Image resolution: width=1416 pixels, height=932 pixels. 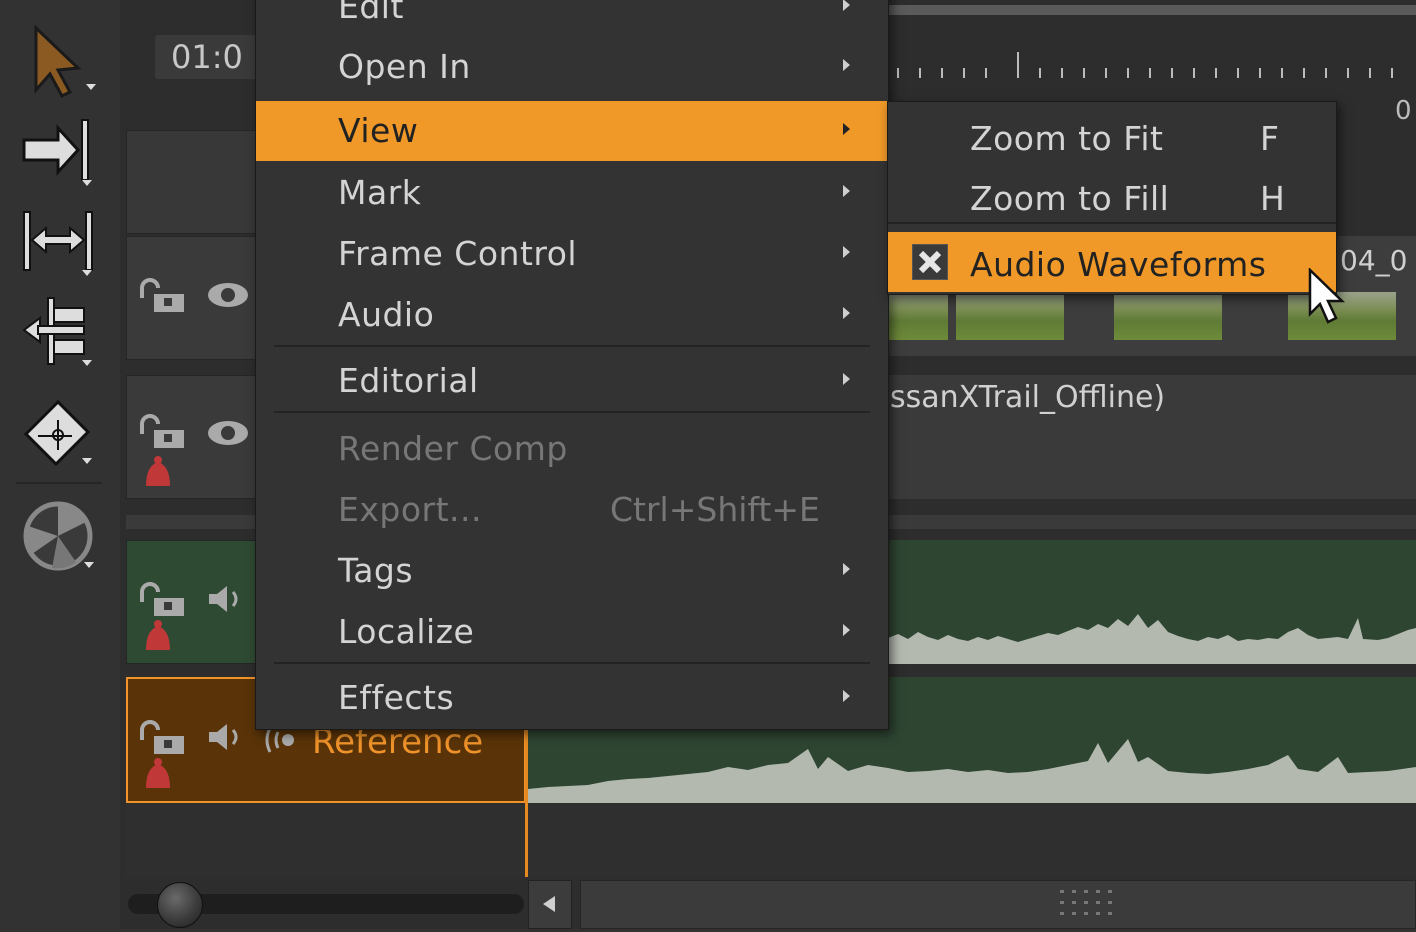 I want to click on menu-item-label: Render Comp, so click(x=453, y=448).